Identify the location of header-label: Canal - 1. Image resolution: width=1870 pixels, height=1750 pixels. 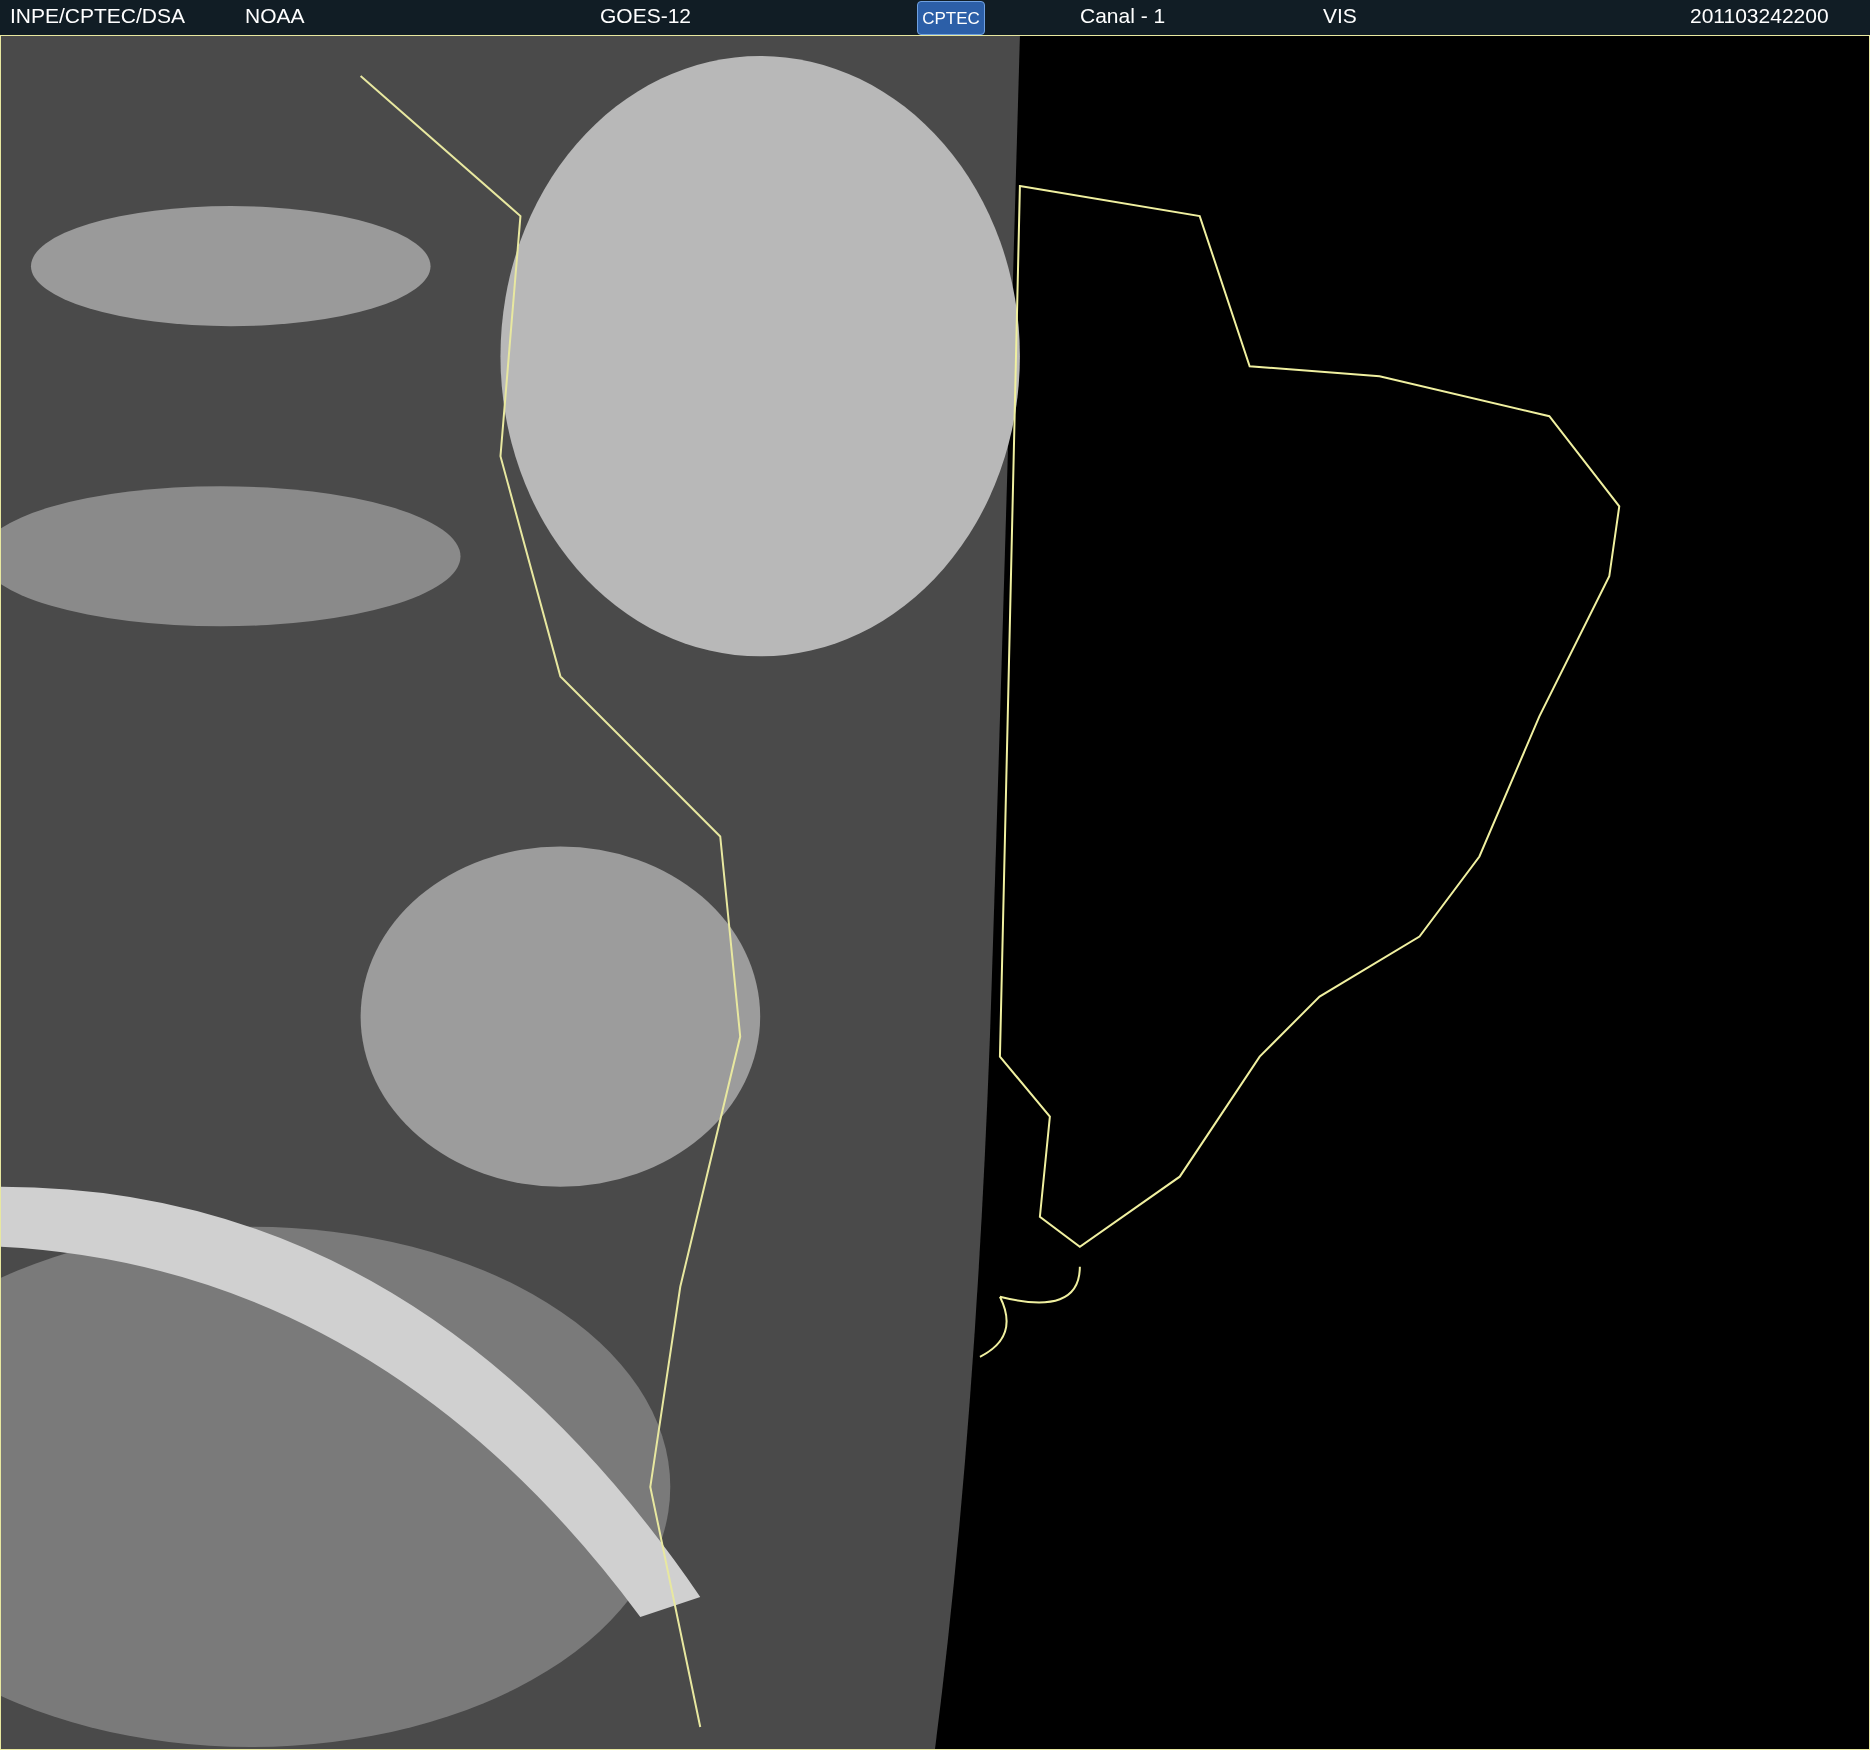
(1123, 15).